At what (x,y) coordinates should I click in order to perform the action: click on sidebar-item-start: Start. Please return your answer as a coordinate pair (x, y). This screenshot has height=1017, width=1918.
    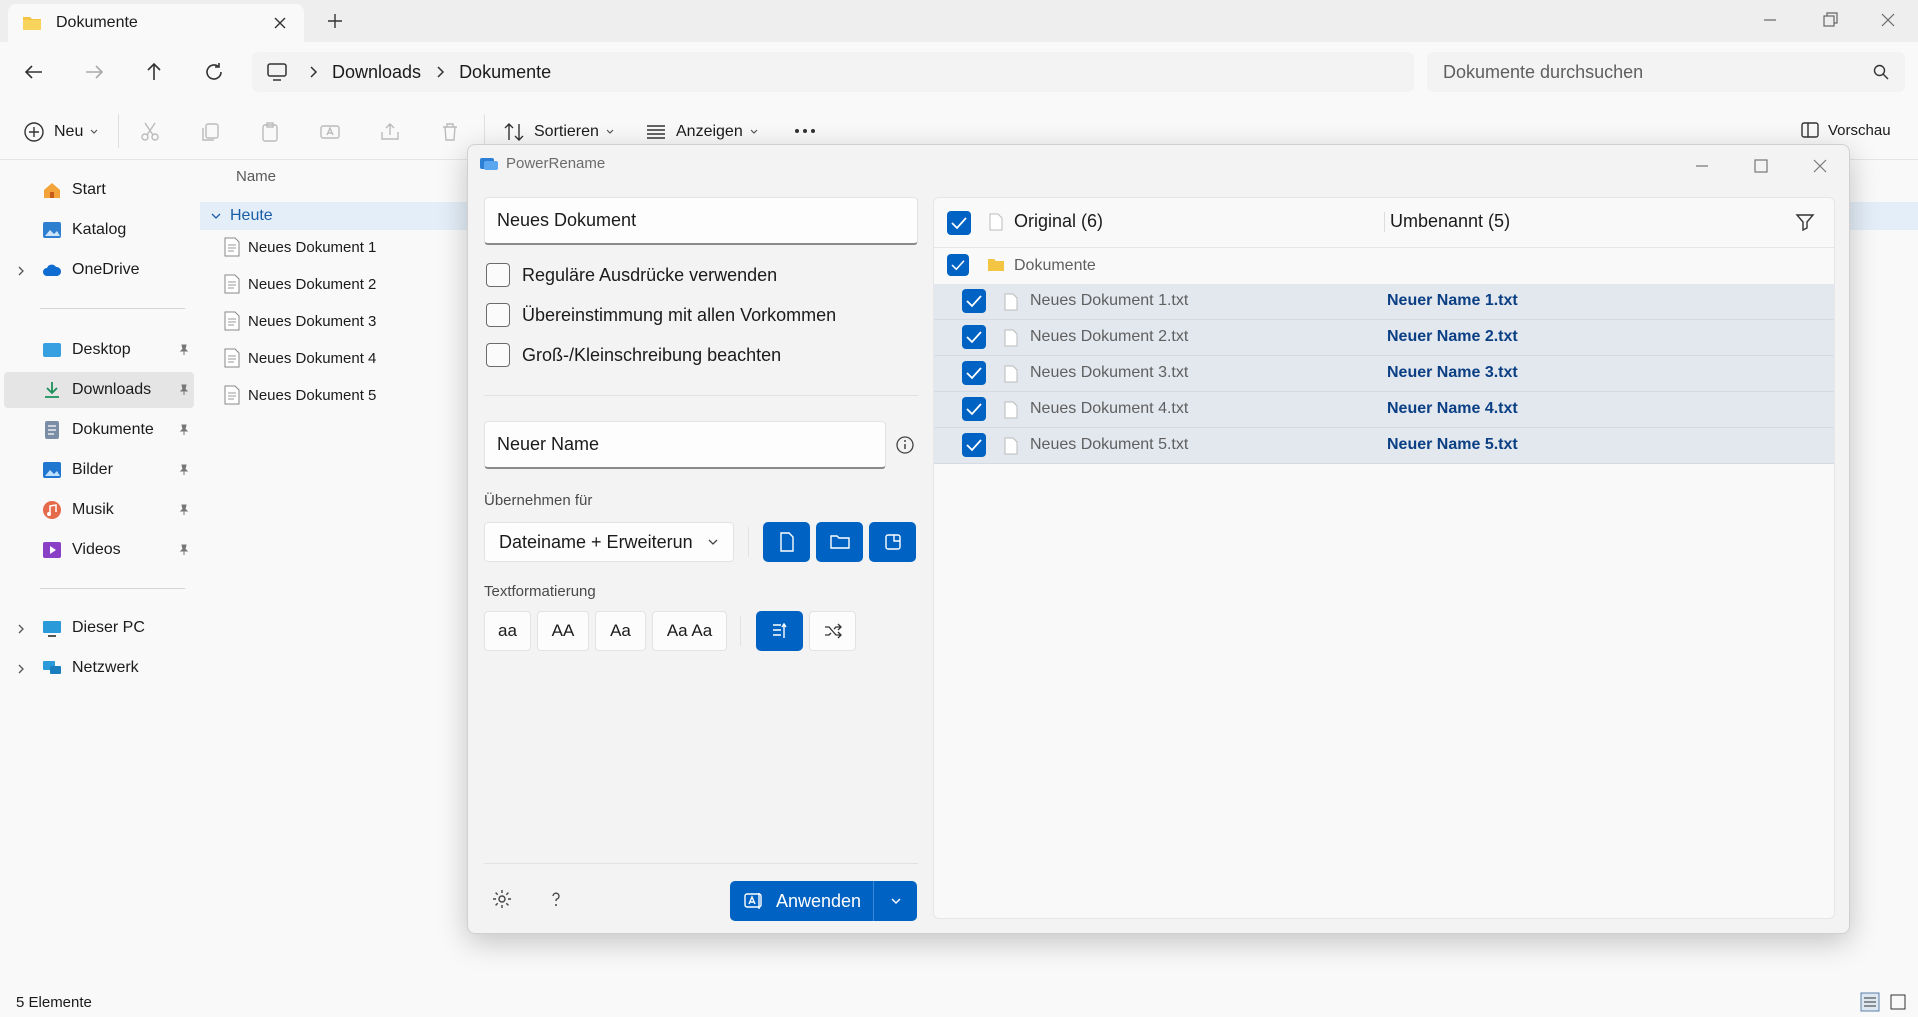
    Looking at the image, I should click on (99, 190).